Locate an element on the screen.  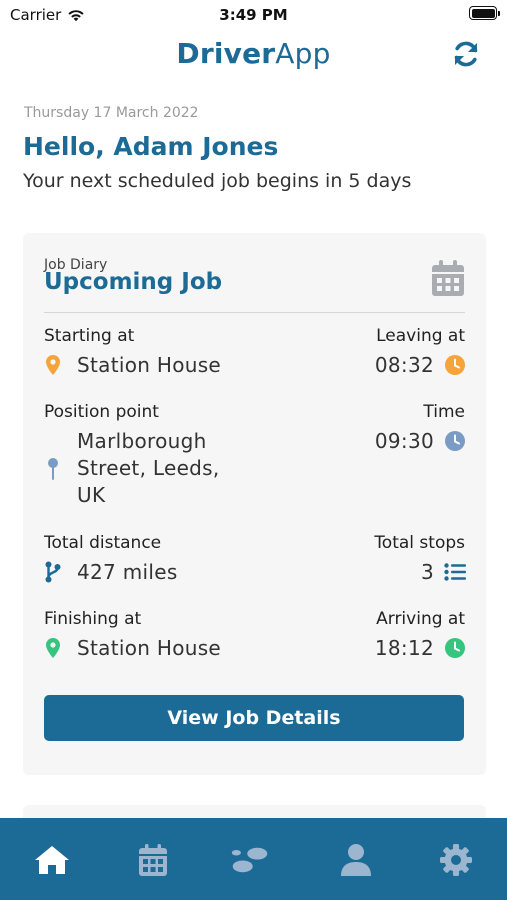
position-value: Marlborough Street, Leeds, UK is located at coordinates (148, 468).